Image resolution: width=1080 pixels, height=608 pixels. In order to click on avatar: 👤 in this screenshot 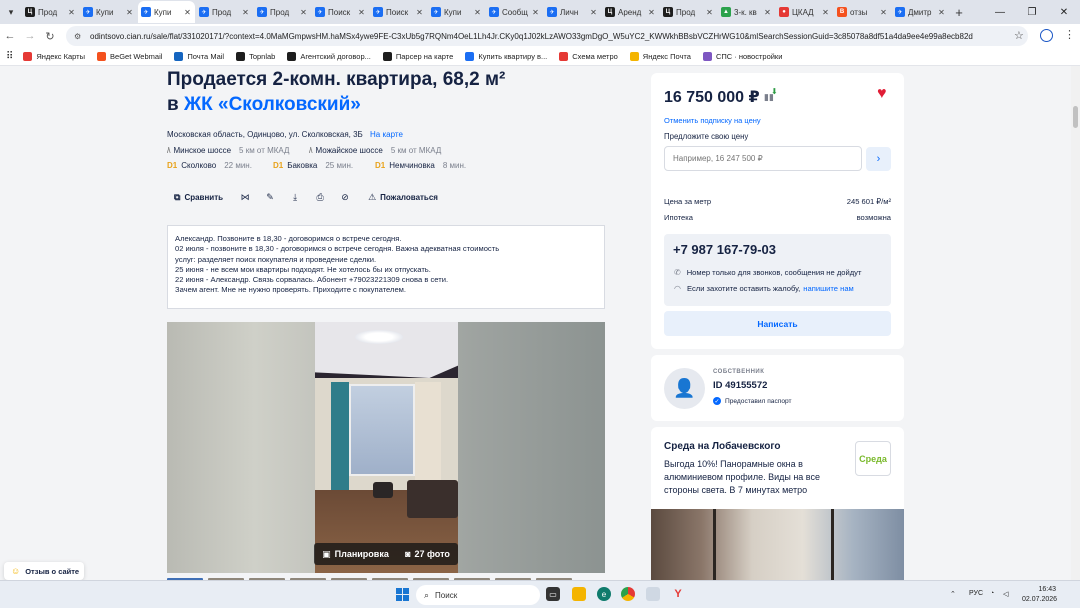, I will do `click(684, 388)`.